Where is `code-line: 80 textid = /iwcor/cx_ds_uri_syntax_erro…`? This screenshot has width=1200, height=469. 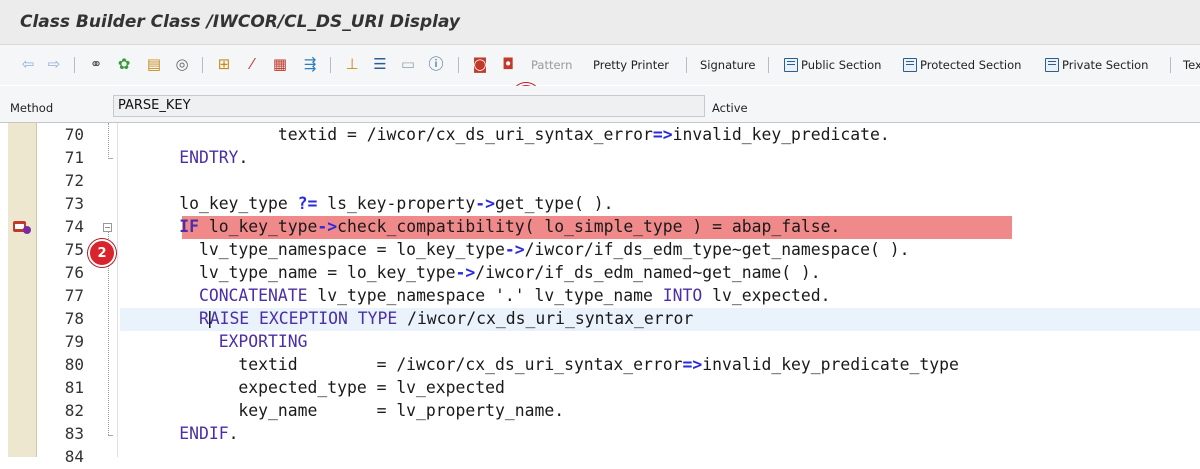
code-line: 80 textid = /iwcor/cx_ds_uri_syntax_erro… is located at coordinates (600, 365).